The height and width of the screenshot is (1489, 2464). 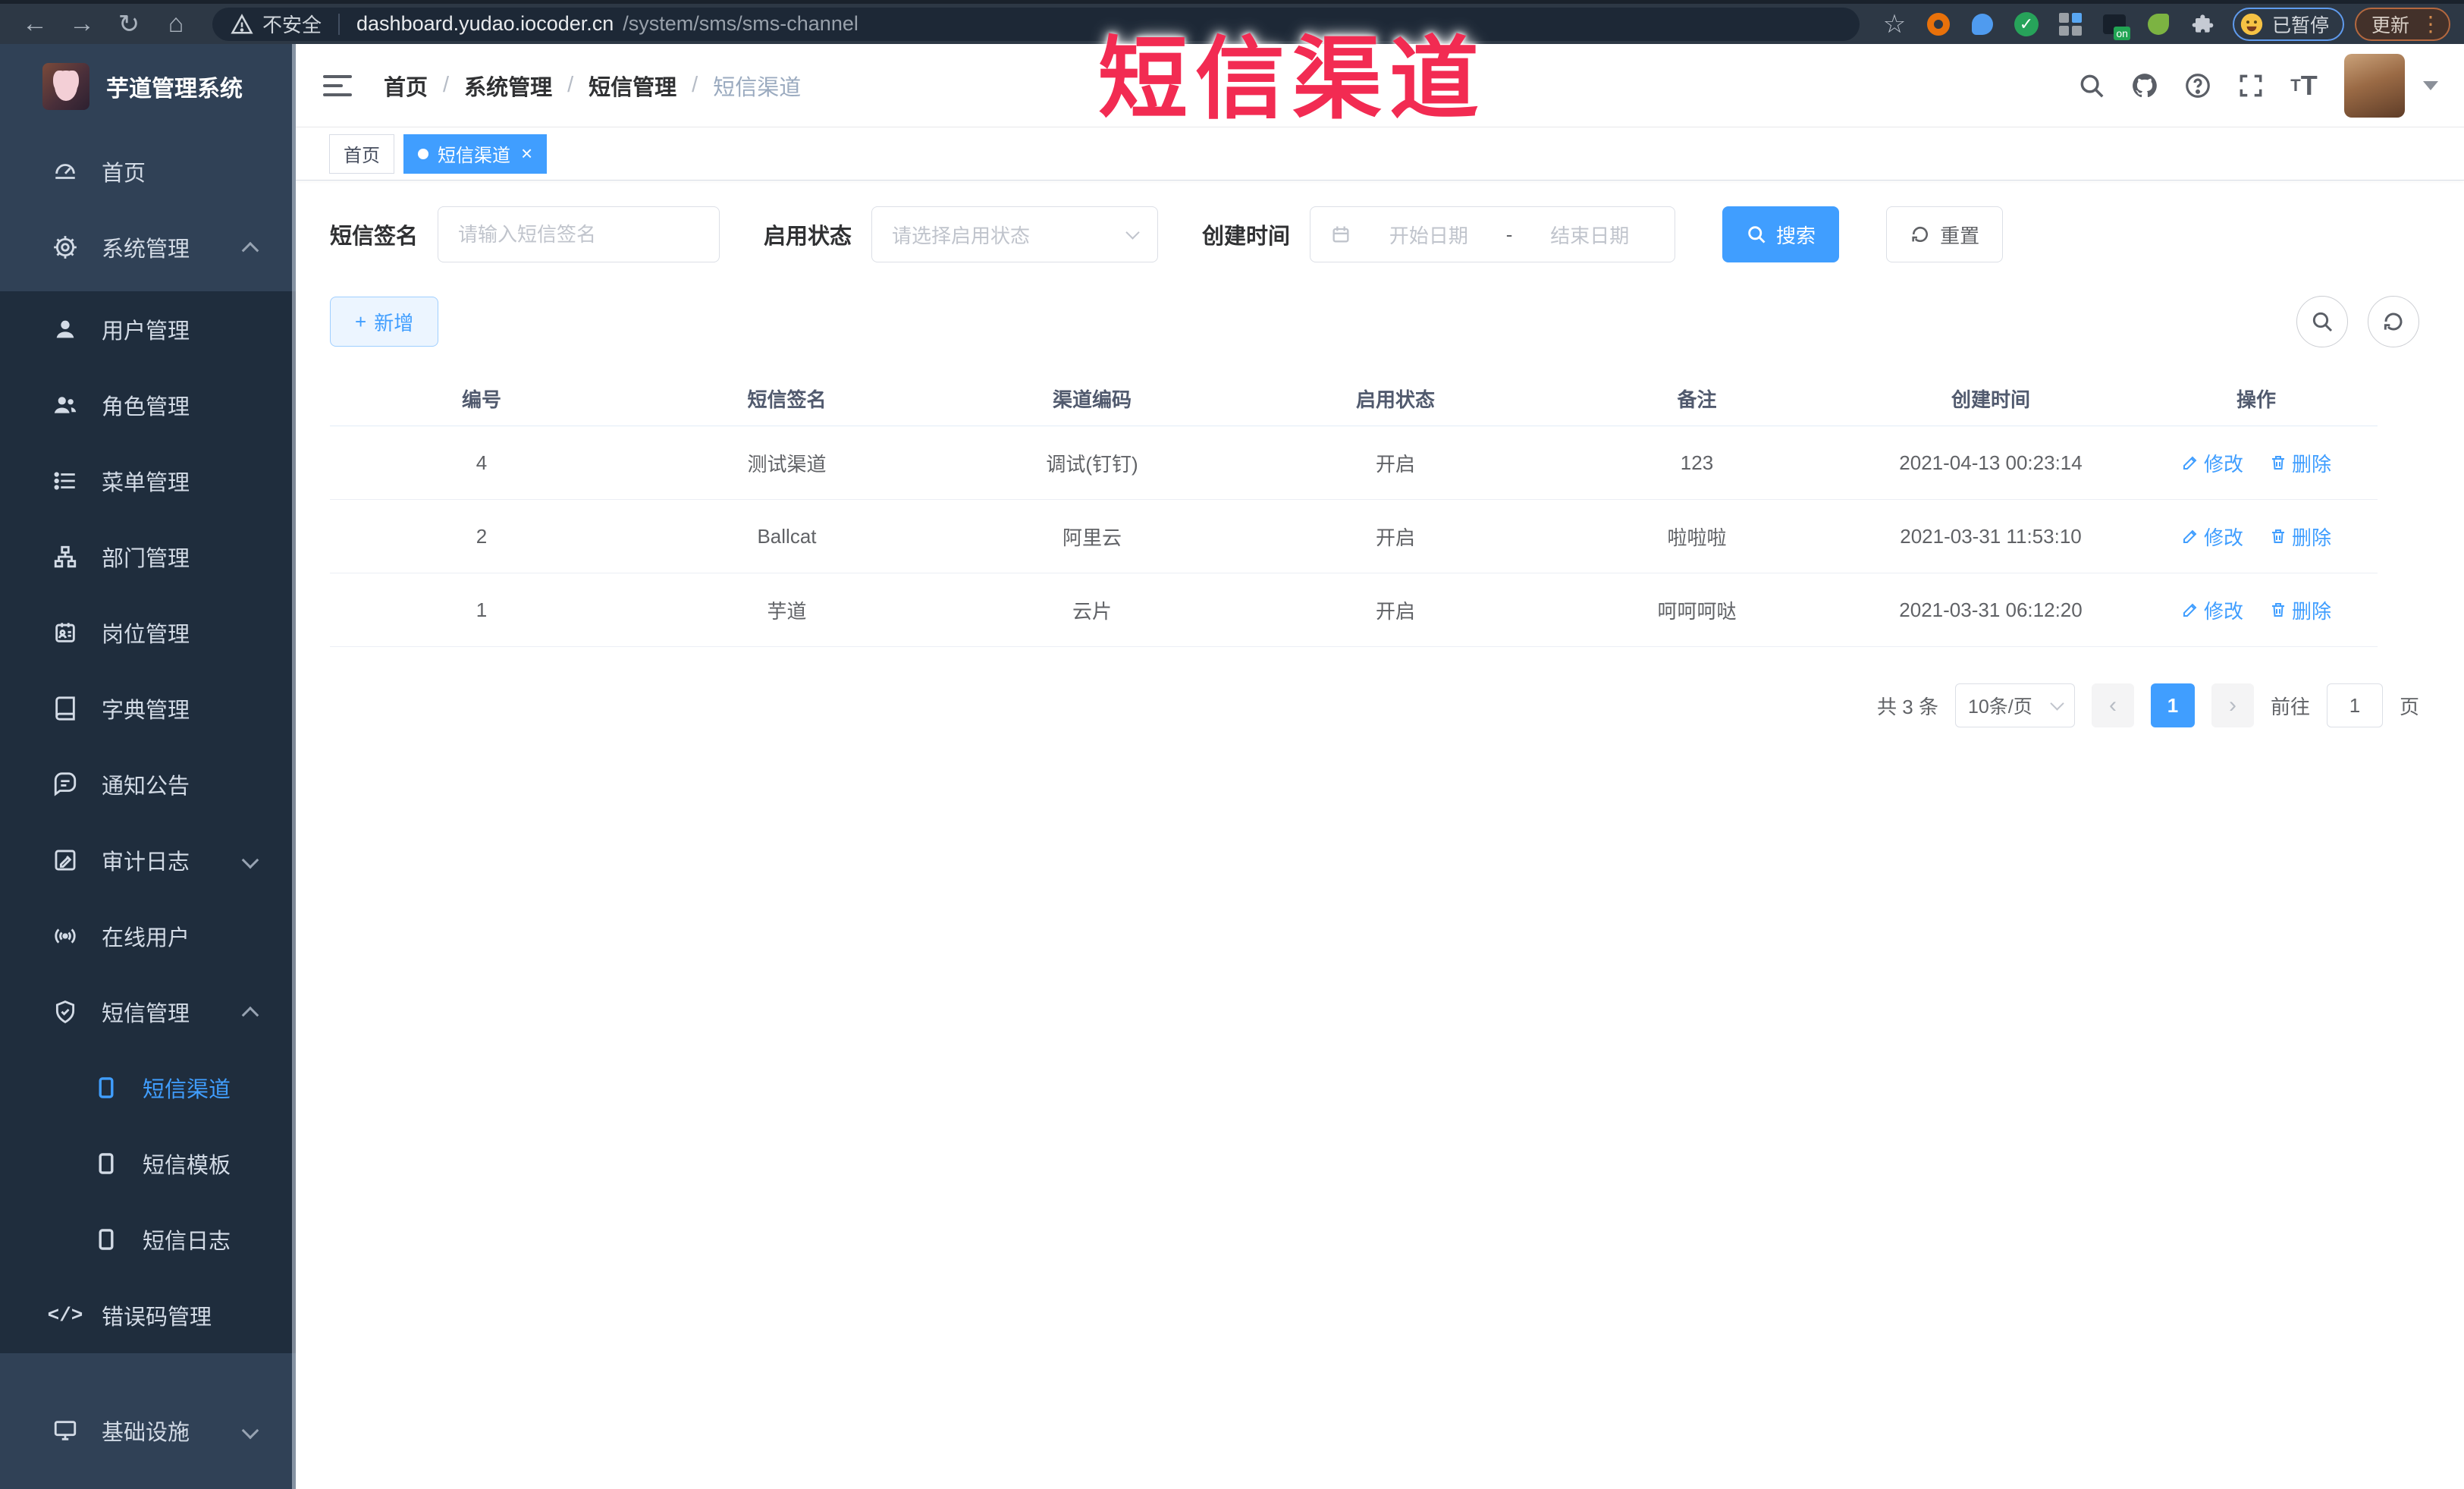 What do you see at coordinates (2197, 85) in the screenshot?
I see `help-icon` at bounding box center [2197, 85].